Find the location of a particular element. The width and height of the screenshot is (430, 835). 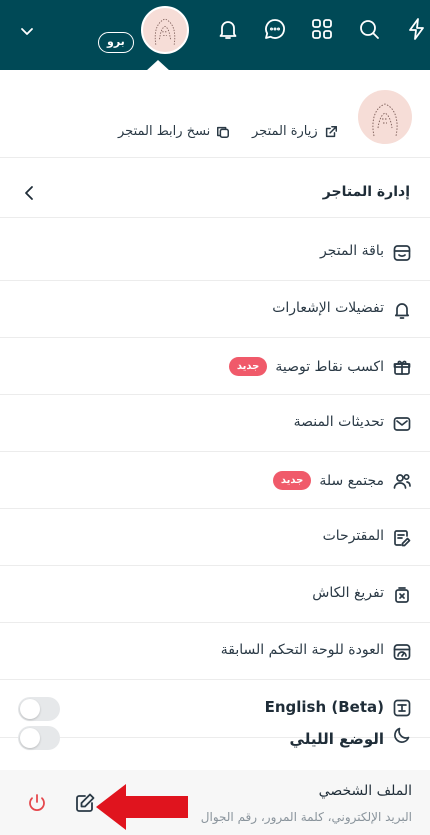

menu-item-label: تفضيلات الإشعارات is located at coordinates (328, 308).